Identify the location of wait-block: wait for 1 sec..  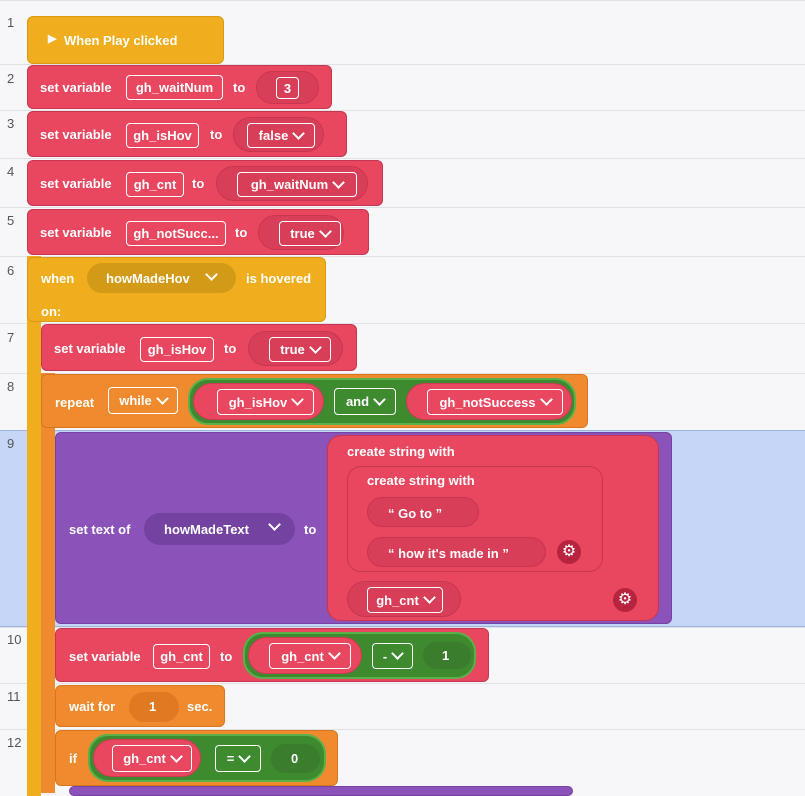
(140, 706).